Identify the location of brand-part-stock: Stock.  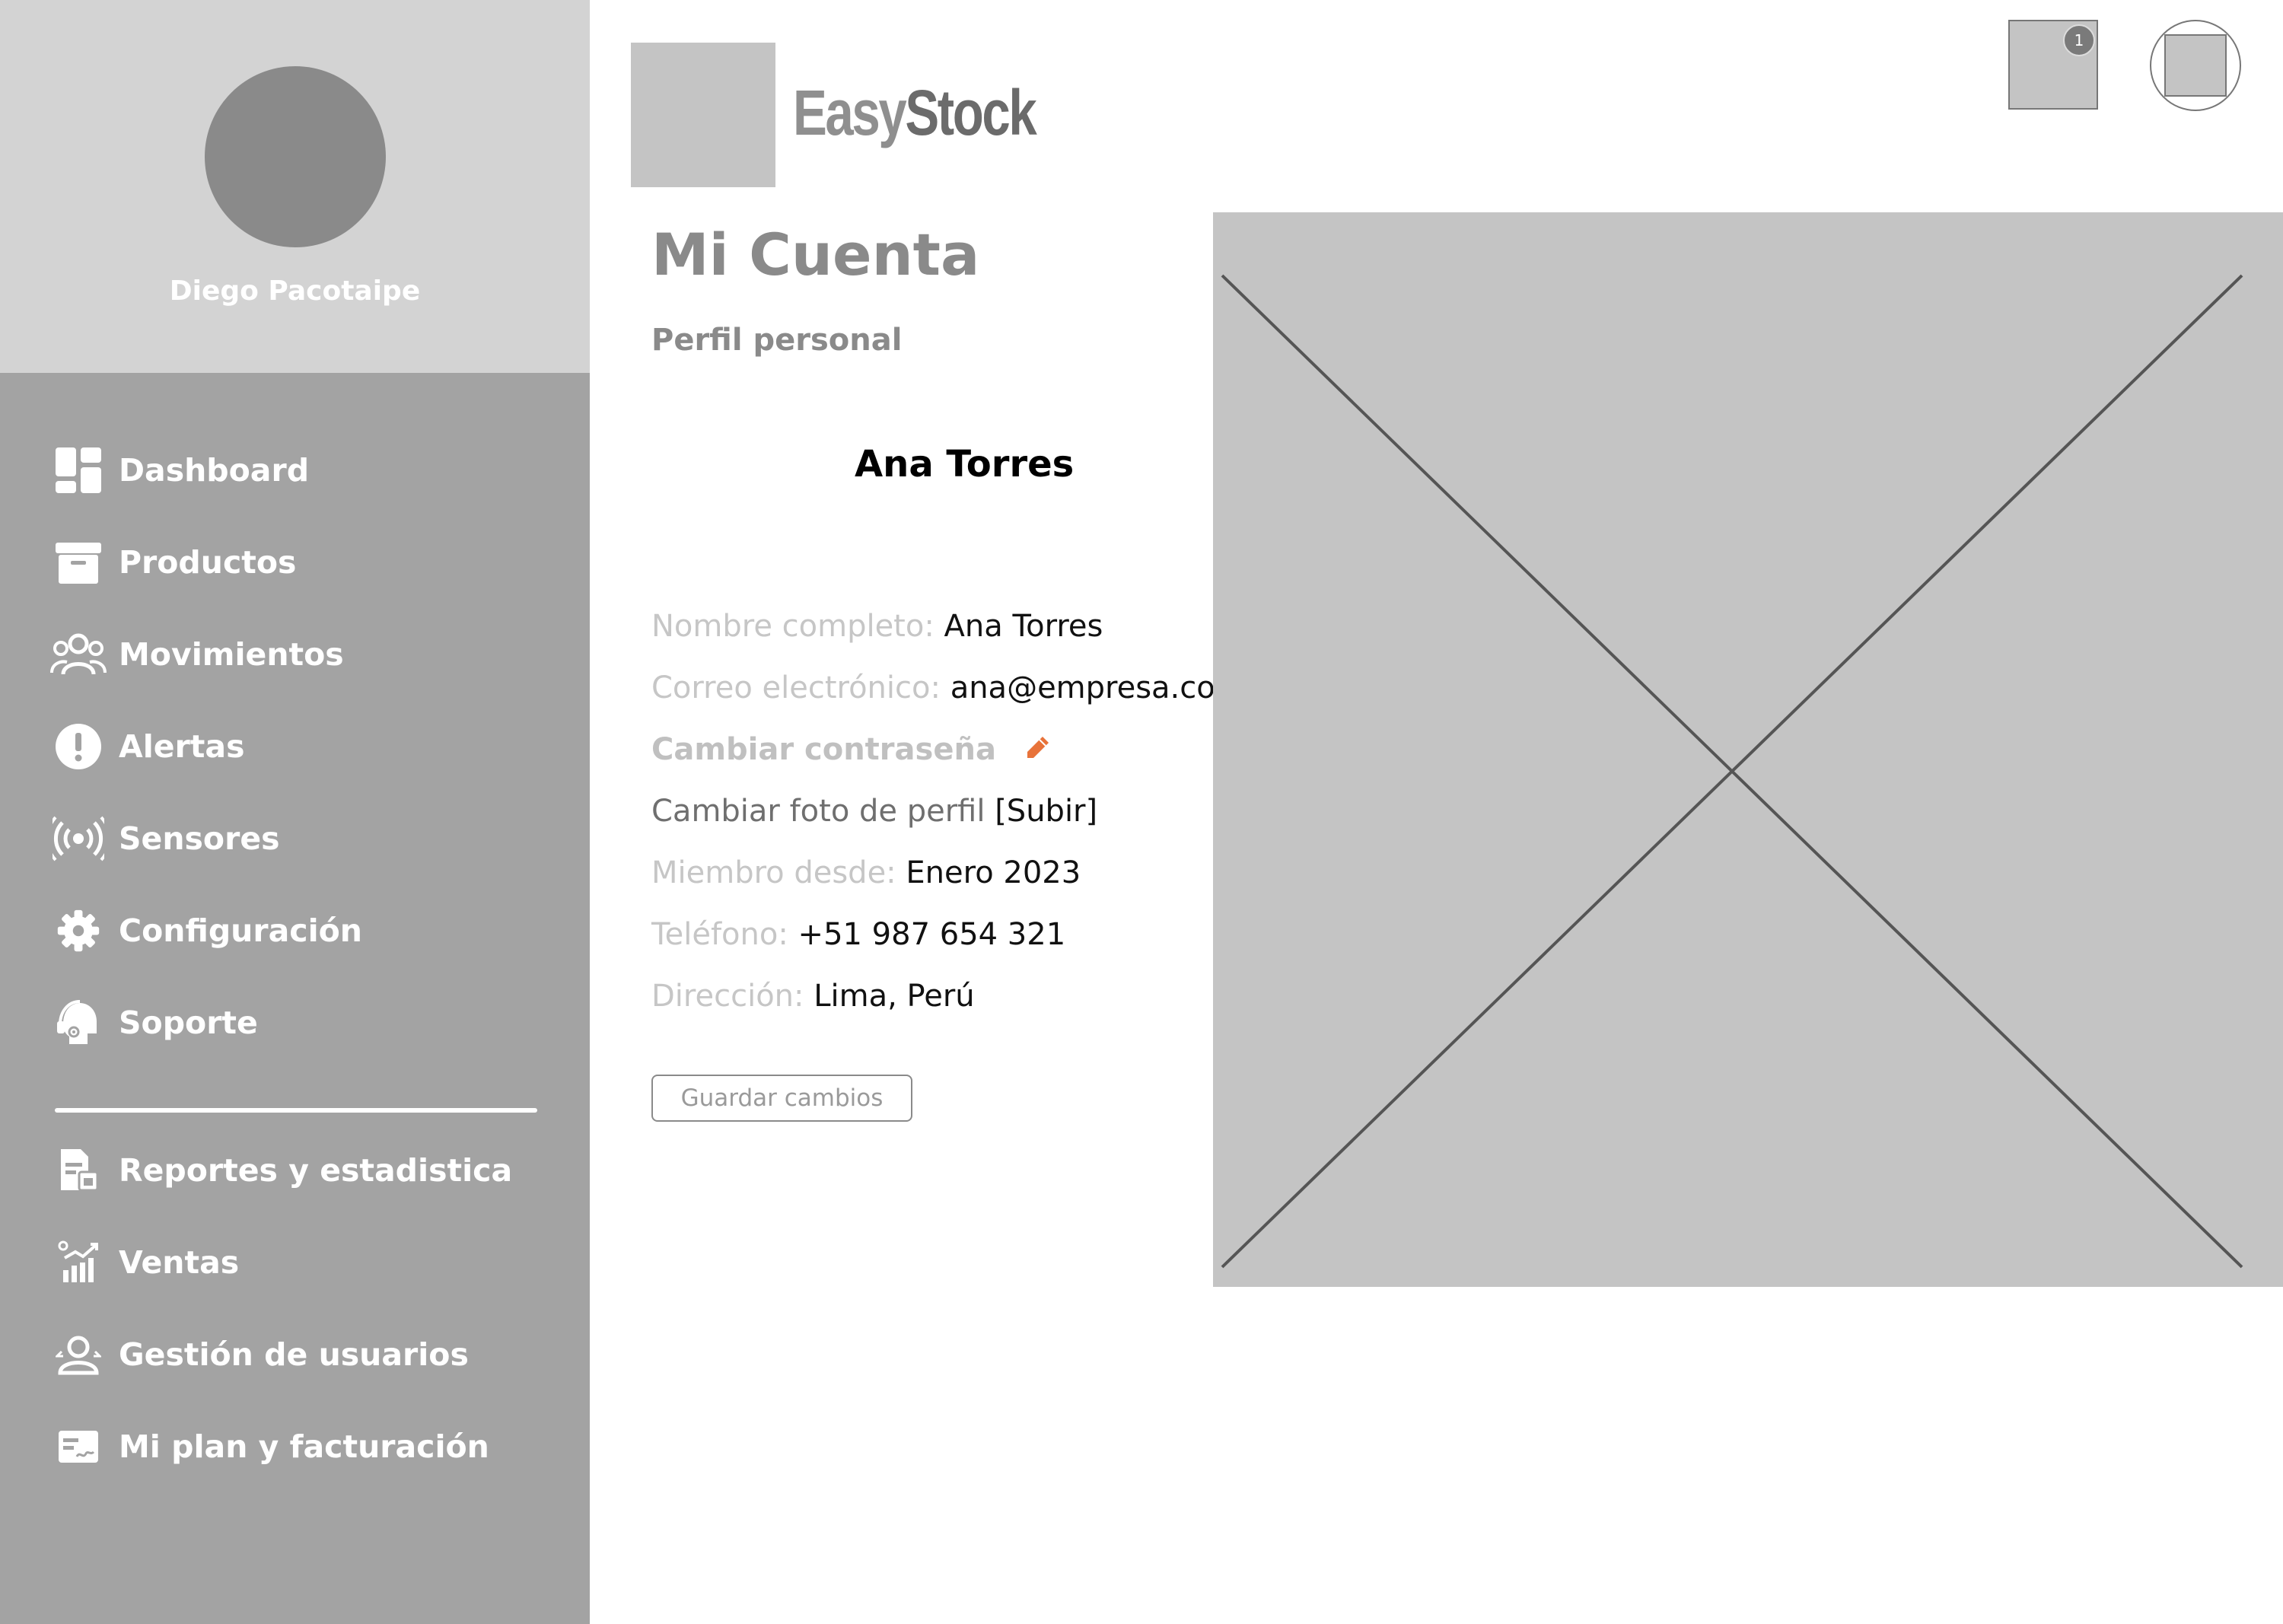
(970, 112).